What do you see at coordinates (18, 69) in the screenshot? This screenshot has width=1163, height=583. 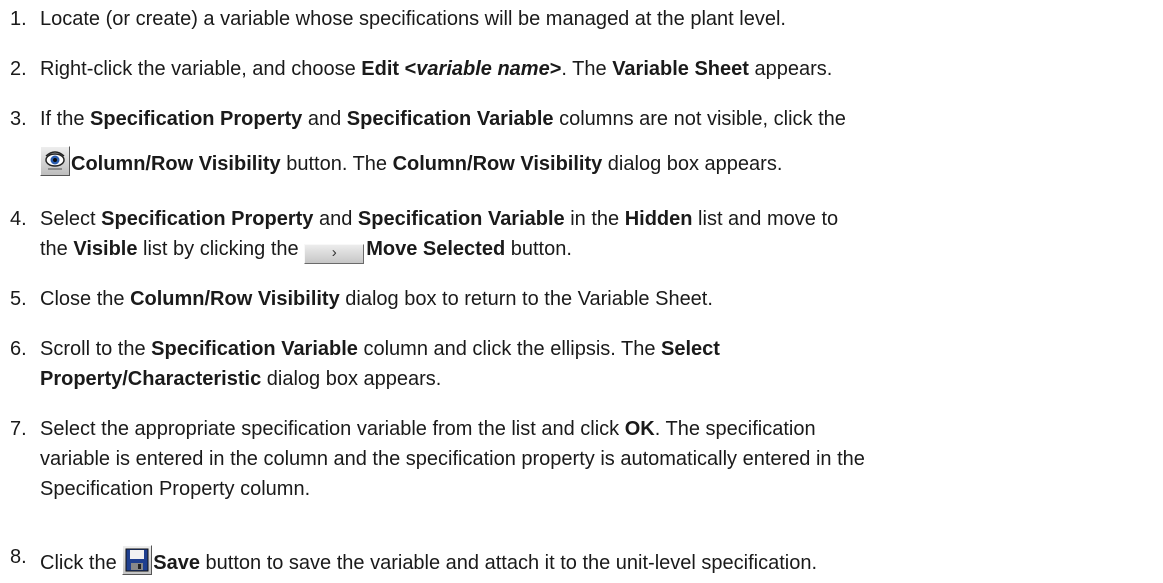 I see `step-number: 2.` at bounding box center [18, 69].